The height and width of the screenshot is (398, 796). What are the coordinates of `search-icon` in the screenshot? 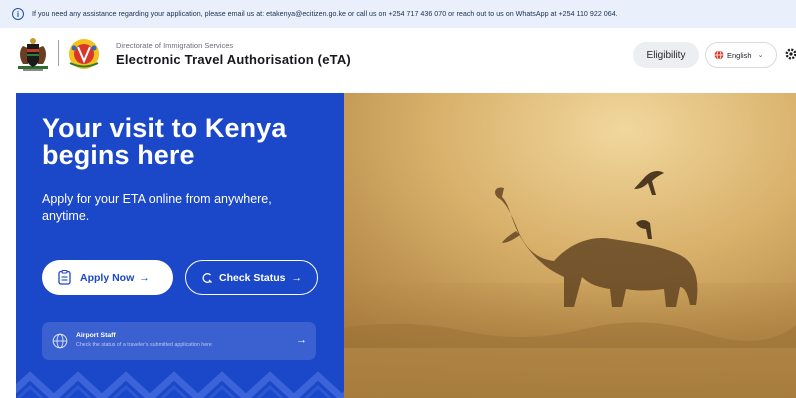 It's located at (207, 277).